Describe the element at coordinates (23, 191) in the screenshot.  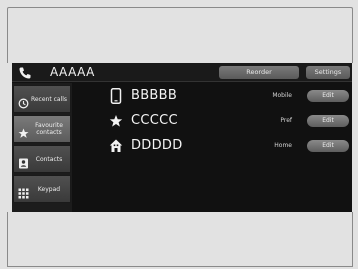
I see `keypad-icon` at that location.